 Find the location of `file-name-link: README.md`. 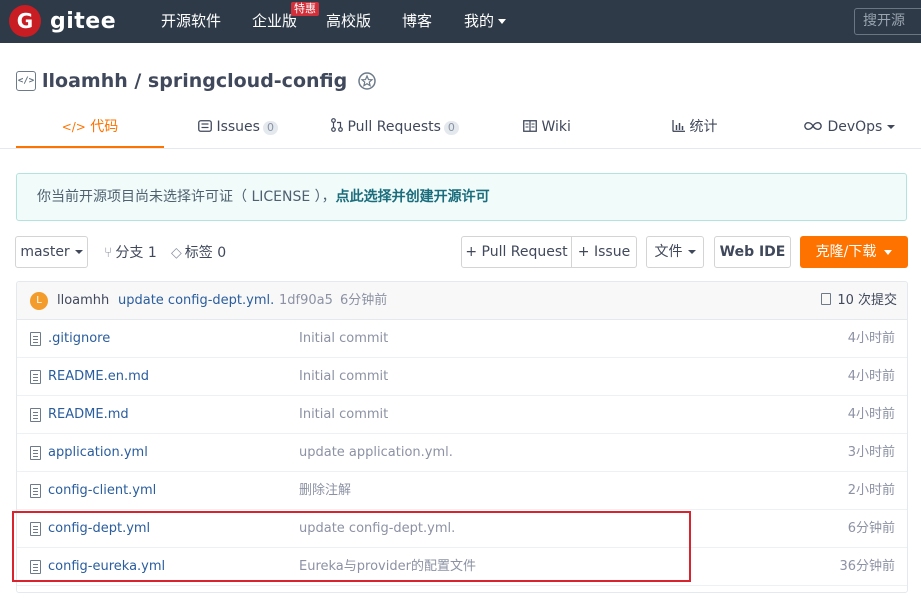

file-name-link: README.md is located at coordinates (88, 415).